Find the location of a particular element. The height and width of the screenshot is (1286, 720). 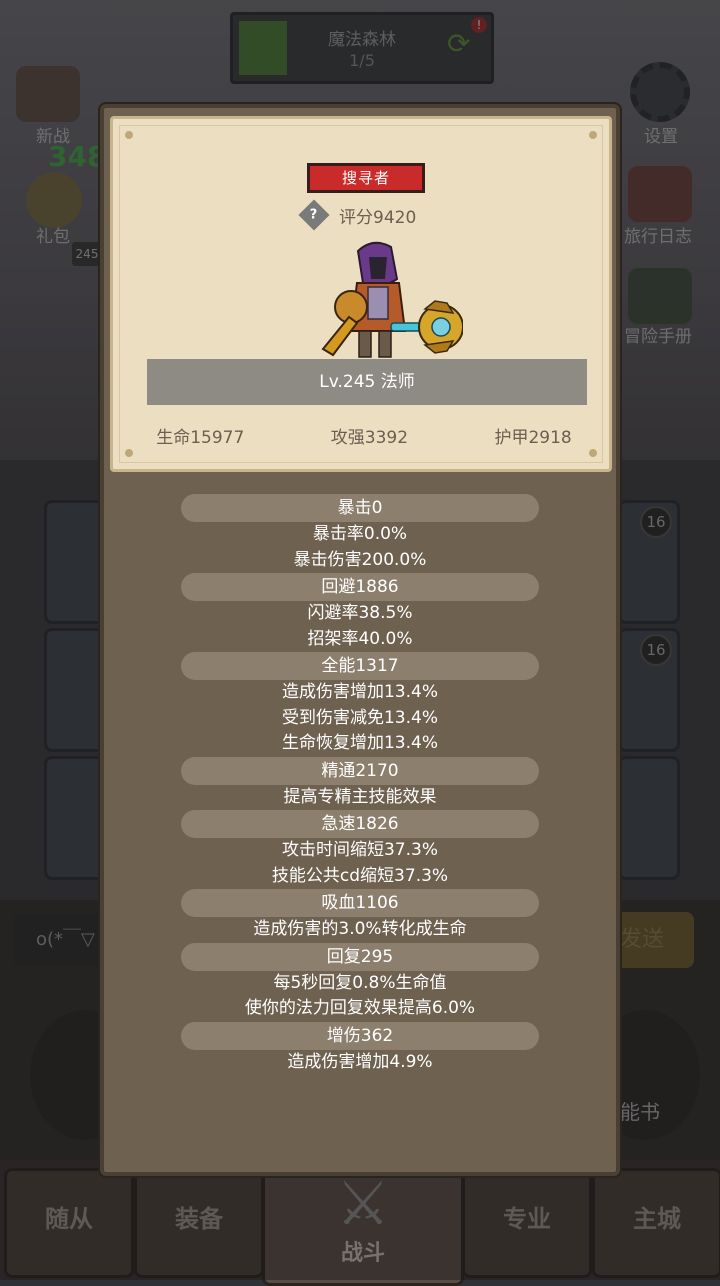

attr-damage-bonus: 增伤362 造成伤害增加4.9% is located at coordinates (360, 1048).